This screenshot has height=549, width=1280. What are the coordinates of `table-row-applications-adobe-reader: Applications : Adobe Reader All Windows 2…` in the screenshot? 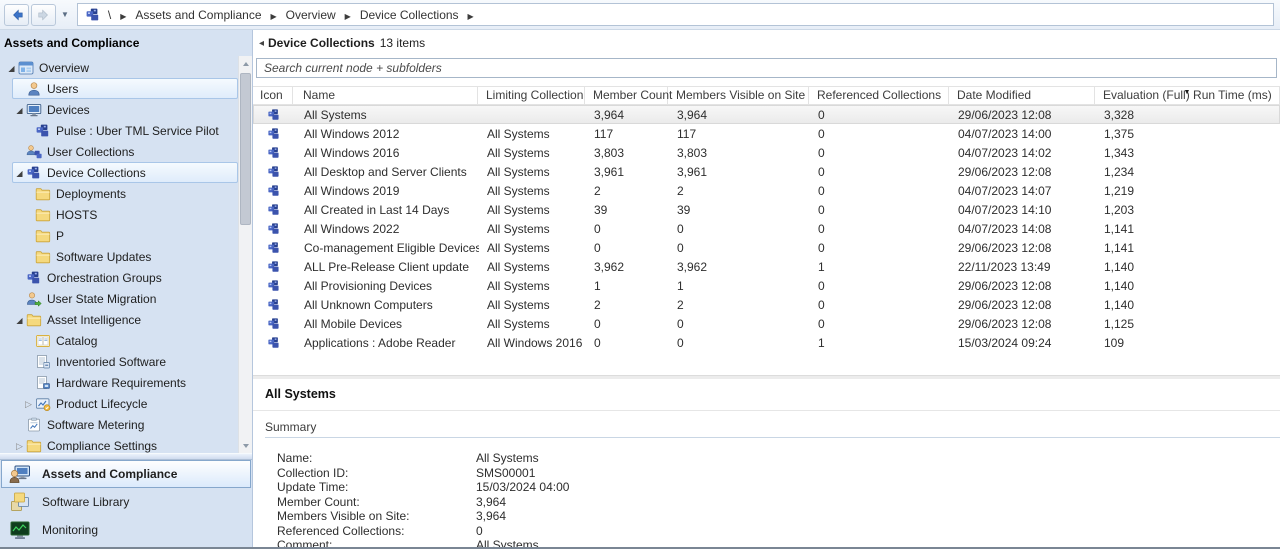 It's located at (766, 342).